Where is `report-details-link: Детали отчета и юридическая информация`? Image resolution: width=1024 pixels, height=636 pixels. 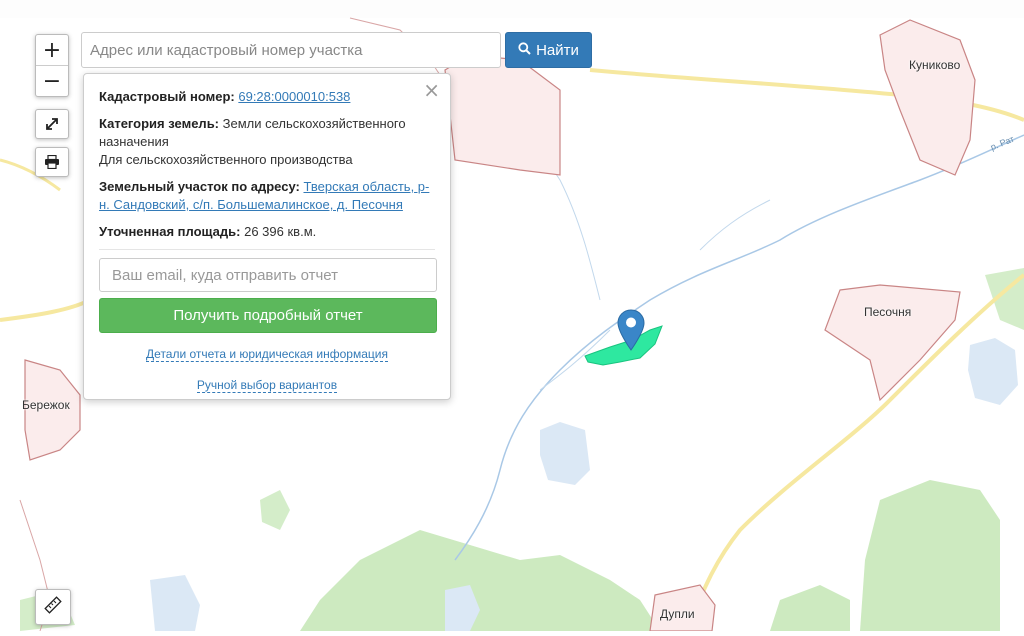
report-details-link: Детали отчета и юридическая информация is located at coordinates (267, 354).